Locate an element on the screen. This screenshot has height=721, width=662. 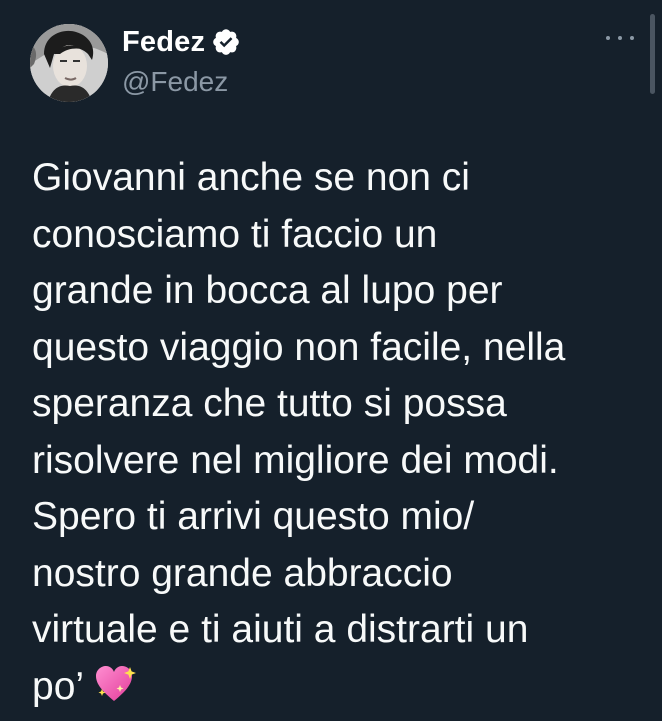
author-name-row: Fedez is located at coordinates (181, 42).